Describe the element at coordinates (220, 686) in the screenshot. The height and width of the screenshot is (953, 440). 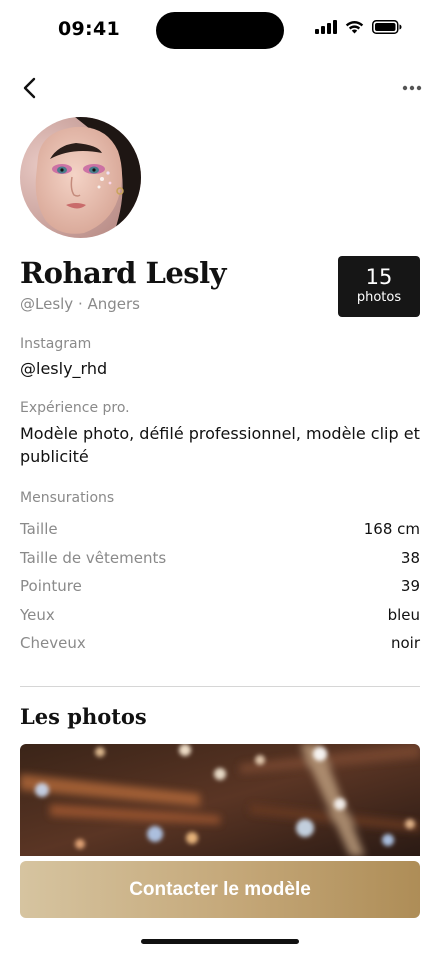
I see `section-divider` at that location.